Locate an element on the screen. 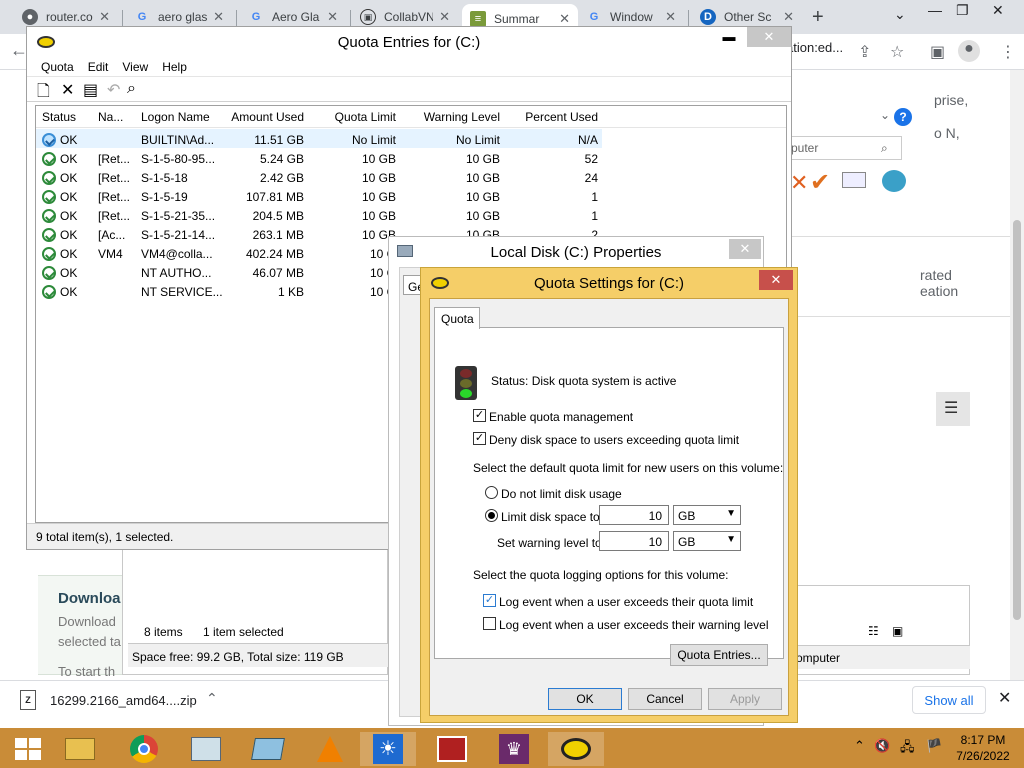 The image size is (1024, 768). network-icon: 🖧 is located at coordinates (907, 749).